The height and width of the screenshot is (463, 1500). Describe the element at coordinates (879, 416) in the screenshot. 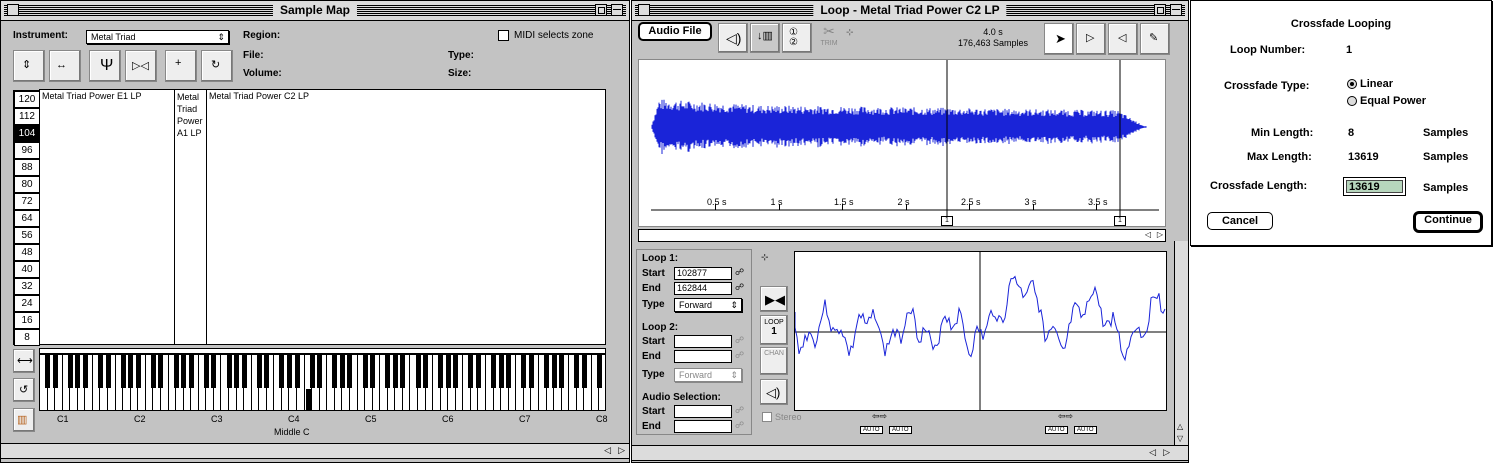

I see `nudge-left-icon: ⇦⇨` at that location.